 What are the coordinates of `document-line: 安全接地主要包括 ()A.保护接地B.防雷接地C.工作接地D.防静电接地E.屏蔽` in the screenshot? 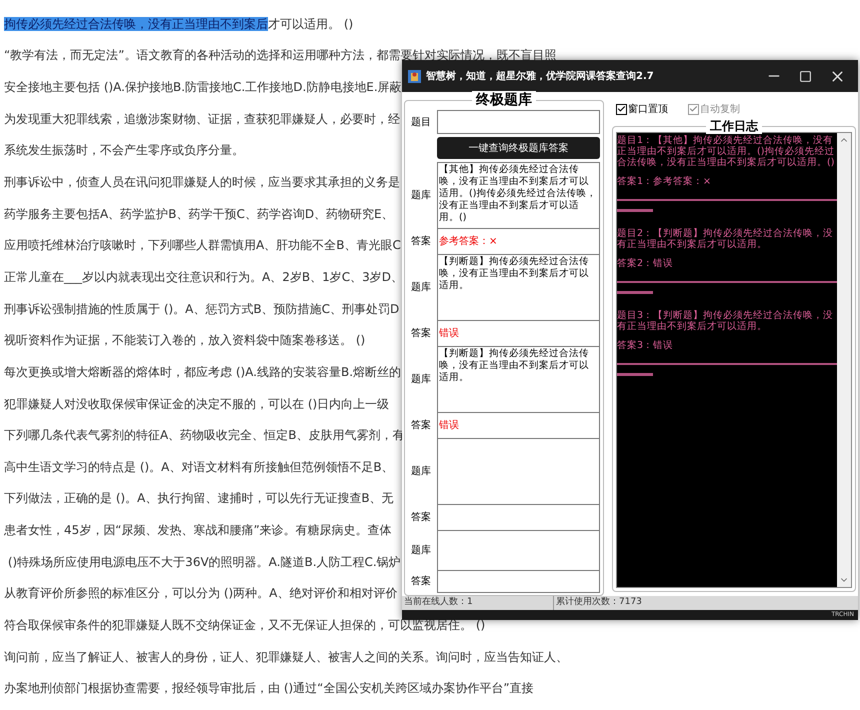 It's located at (203, 87).